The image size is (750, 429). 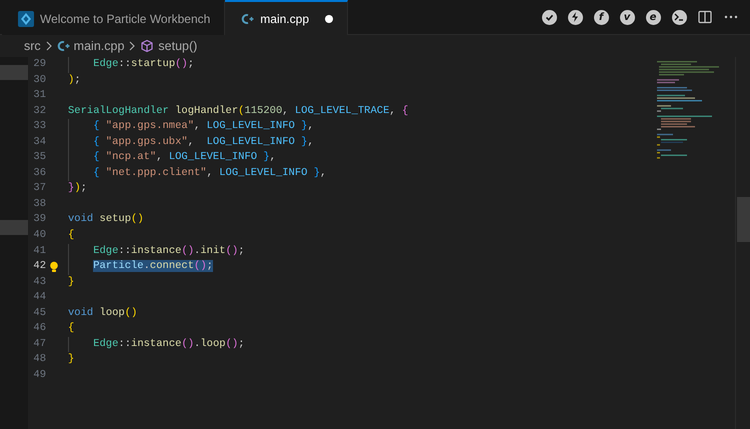 What do you see at coordinates (39, 188) in the screenshot?
I see `line-number: 37` at bounding box center [39, 188].